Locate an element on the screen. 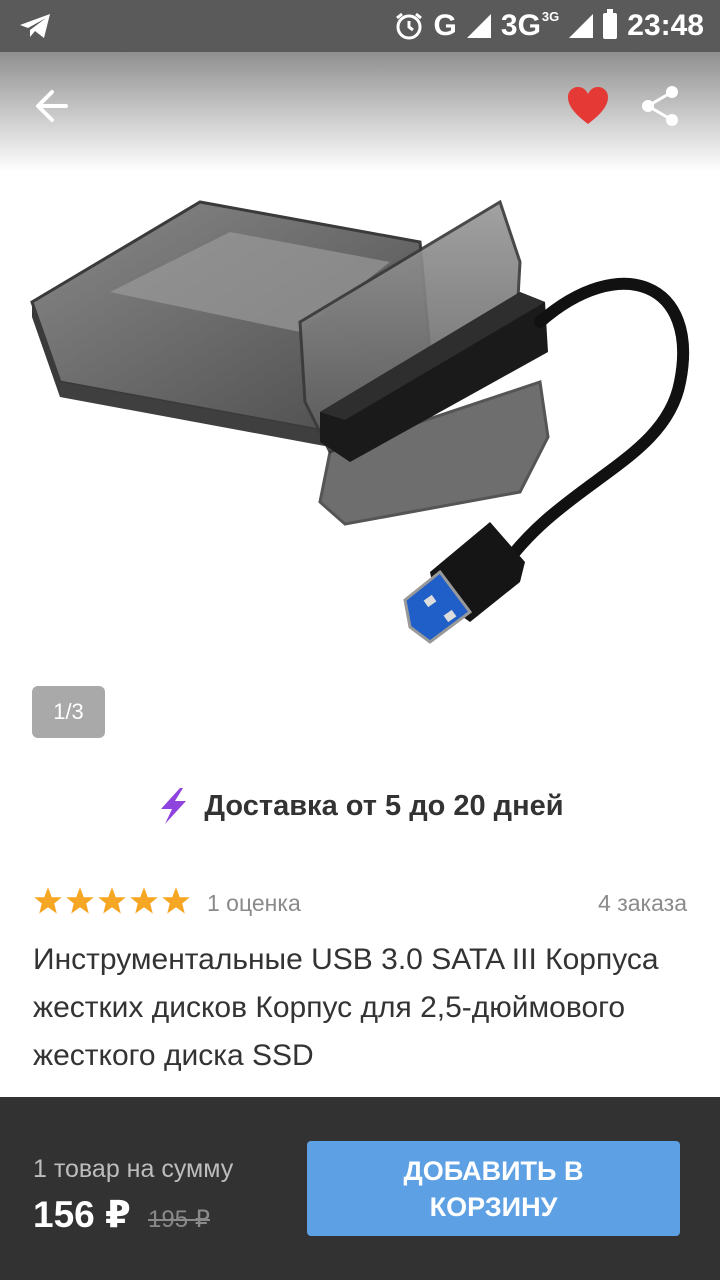  back-arrow-icon is located at coordinates (56, 106).